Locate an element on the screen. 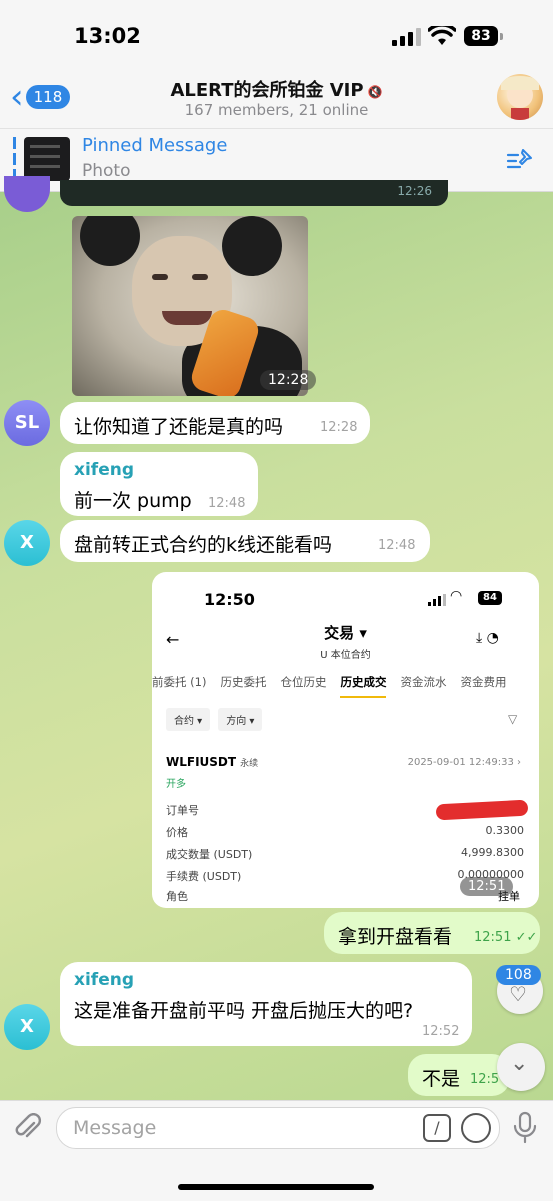 The image size is (553, 1201). status-bar: 13:02 83 is located at coordinates (276, 35).